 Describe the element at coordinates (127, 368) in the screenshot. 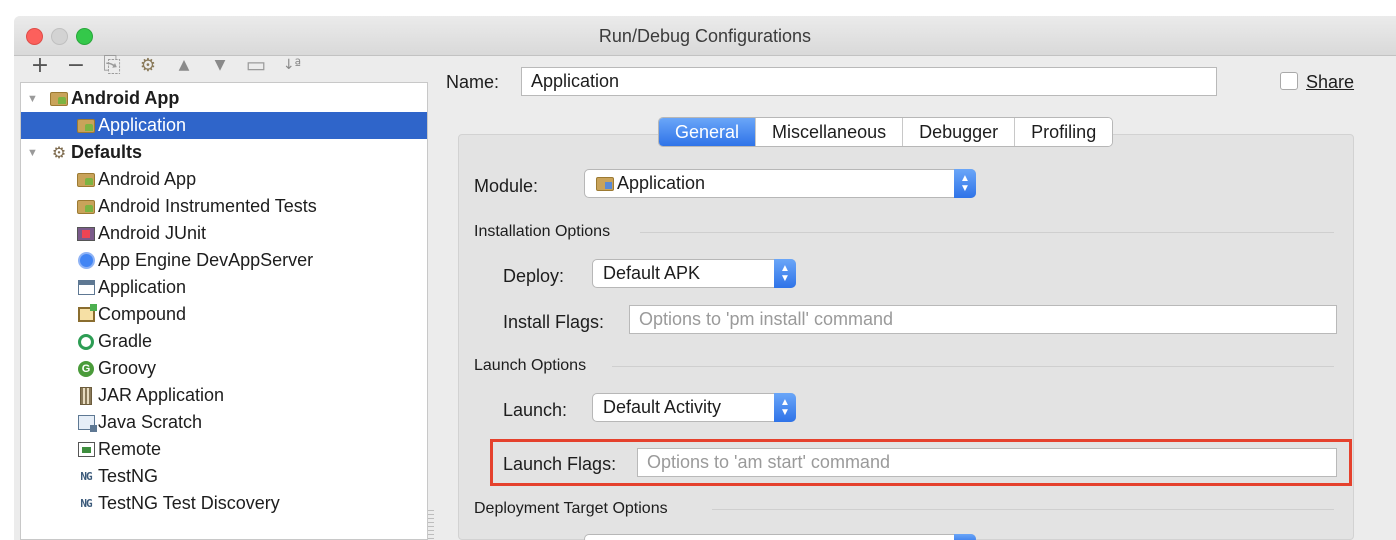

I see `tree-item-label: Groovy` at that location.